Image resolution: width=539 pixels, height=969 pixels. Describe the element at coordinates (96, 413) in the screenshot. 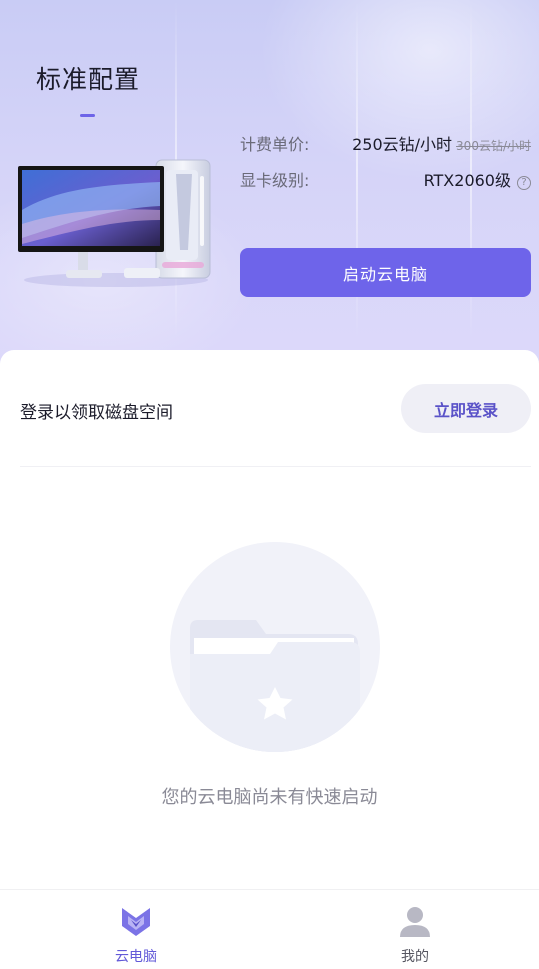

I see `login-prompt: 登录以领取磁盘空间` at that location.